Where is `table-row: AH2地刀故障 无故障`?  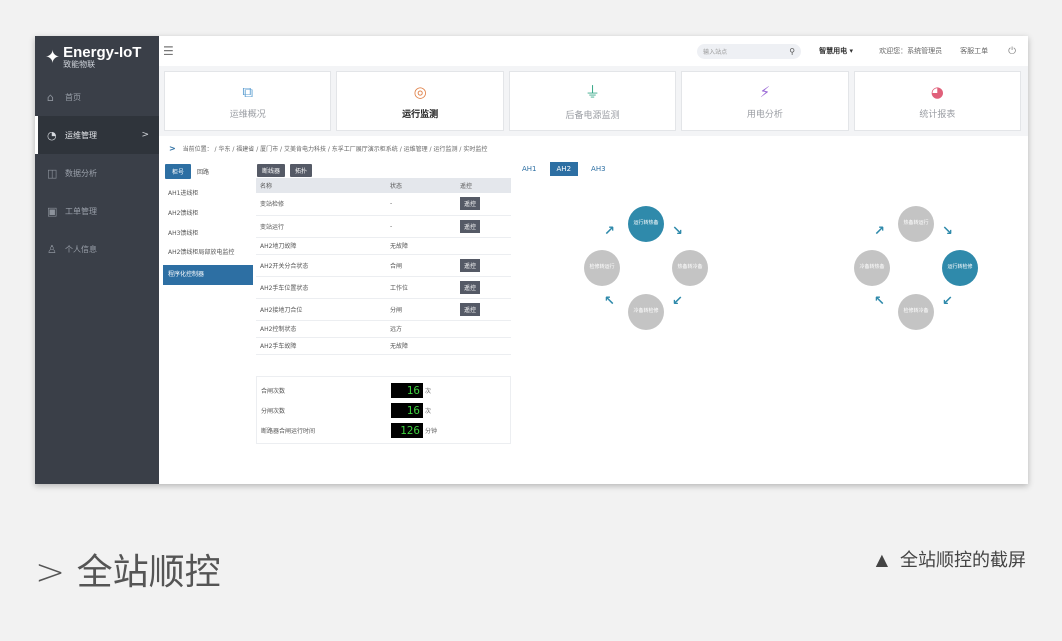
table-row: AH2地刀故障 无故障 is located at coordinates (383, 246).